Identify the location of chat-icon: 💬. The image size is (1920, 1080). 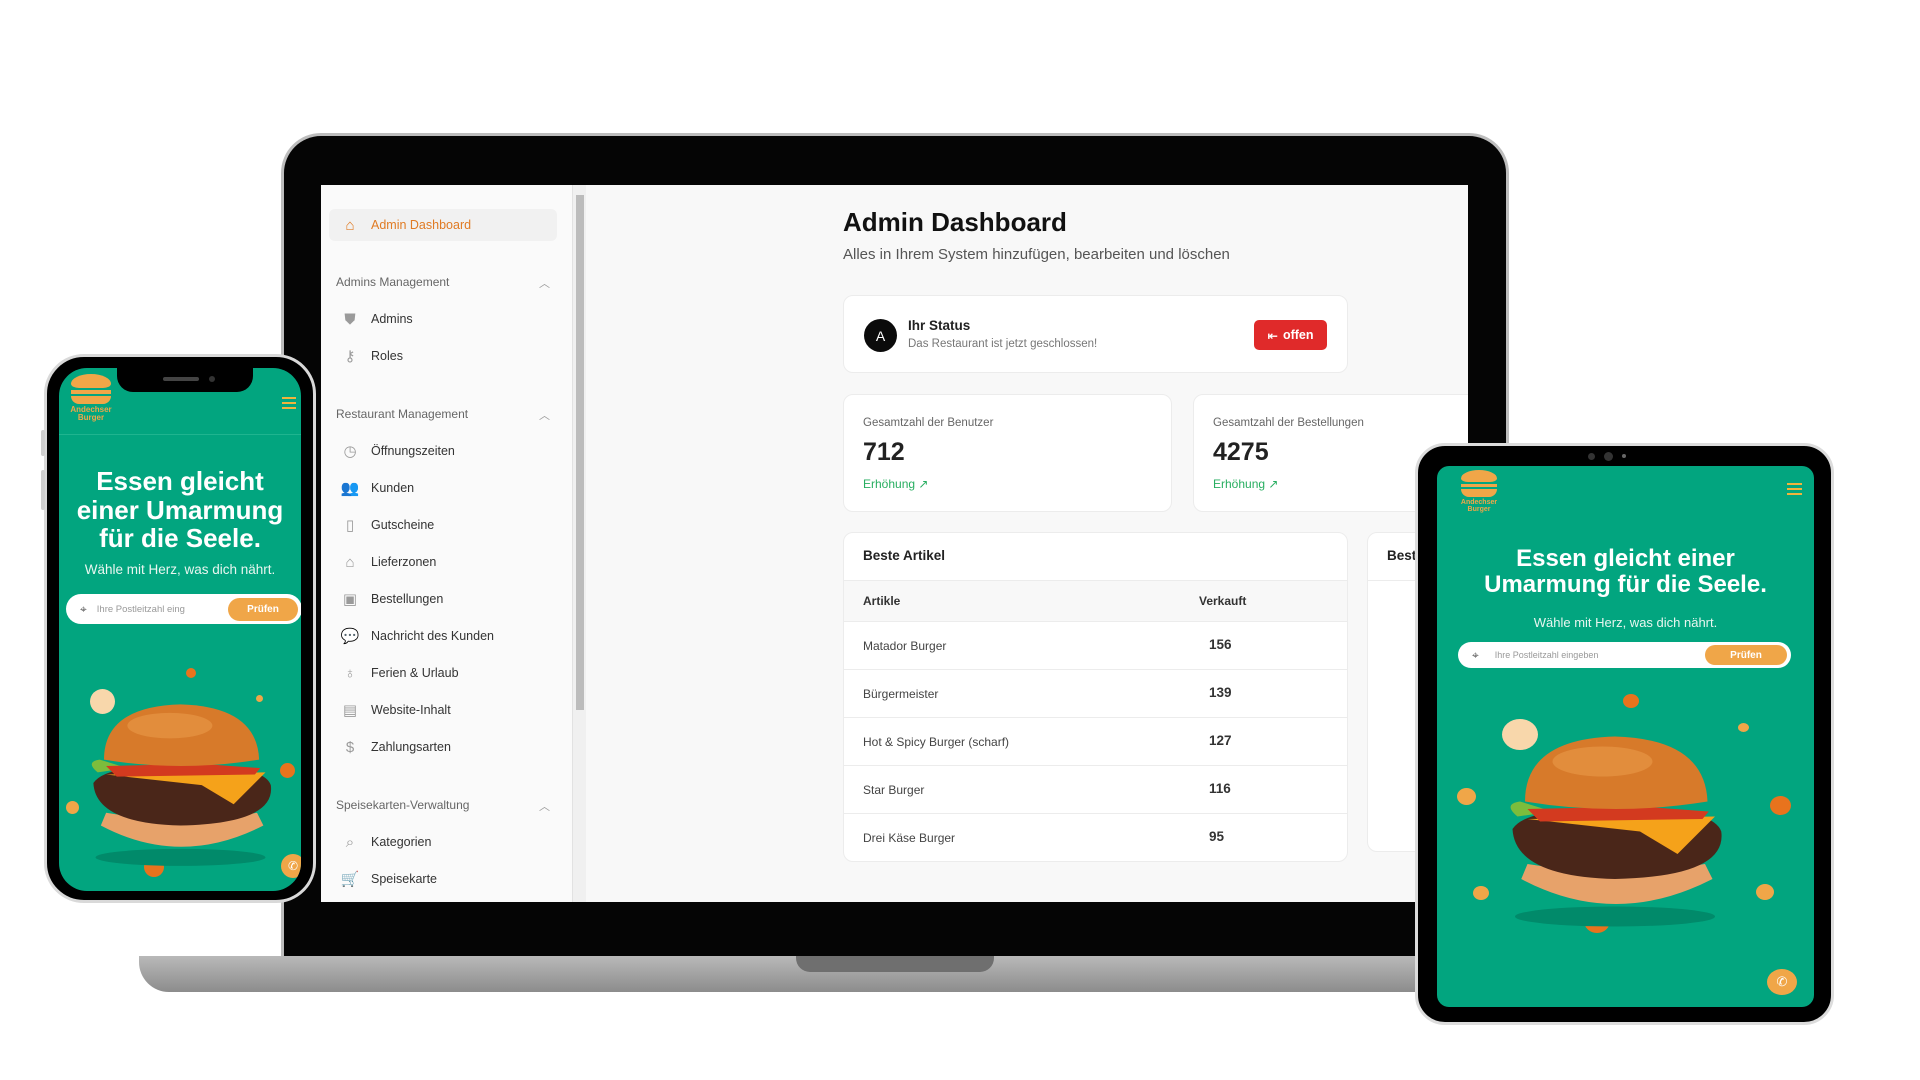
(350, 636).